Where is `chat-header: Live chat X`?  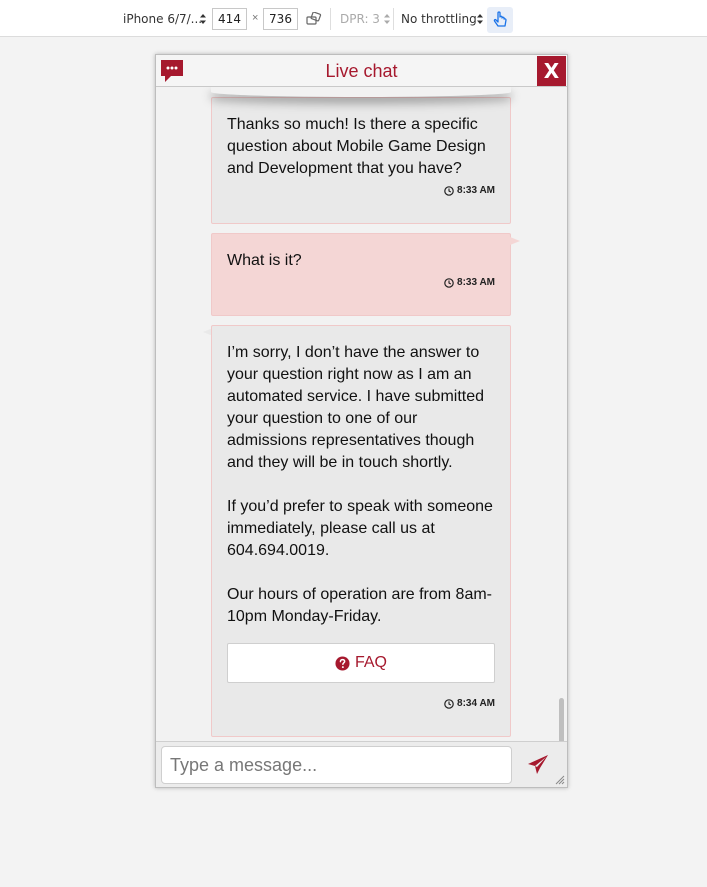
chat-header: Live chat X is located at coordinates (361, 71).